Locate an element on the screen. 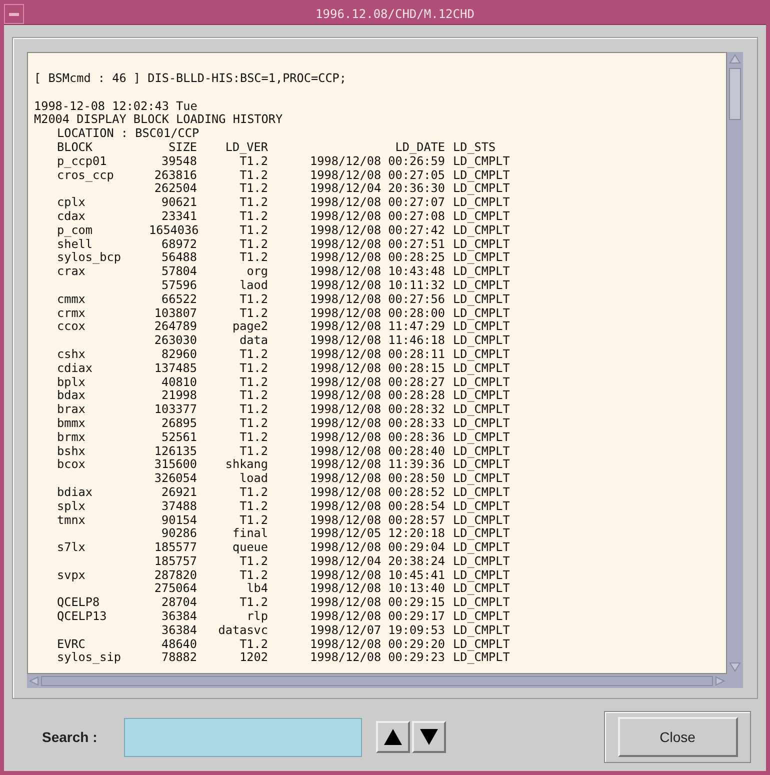 The width and height of the screenshot is (770, 775). table-cell-text: 262504 is located at coordinates (175, 189).